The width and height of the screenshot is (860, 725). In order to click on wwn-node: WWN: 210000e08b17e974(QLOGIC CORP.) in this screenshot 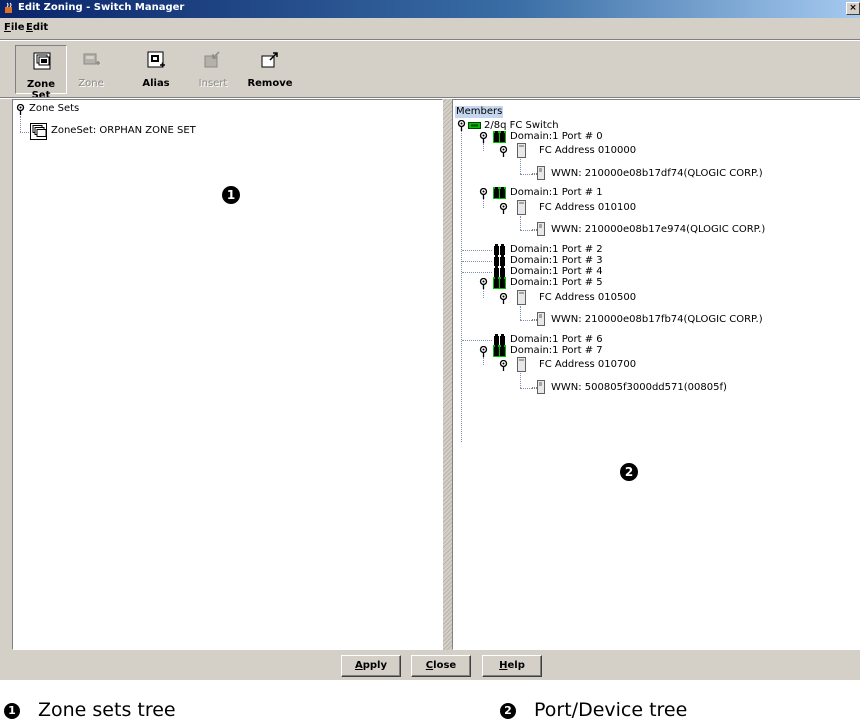, I will do `click(658, 230)`.